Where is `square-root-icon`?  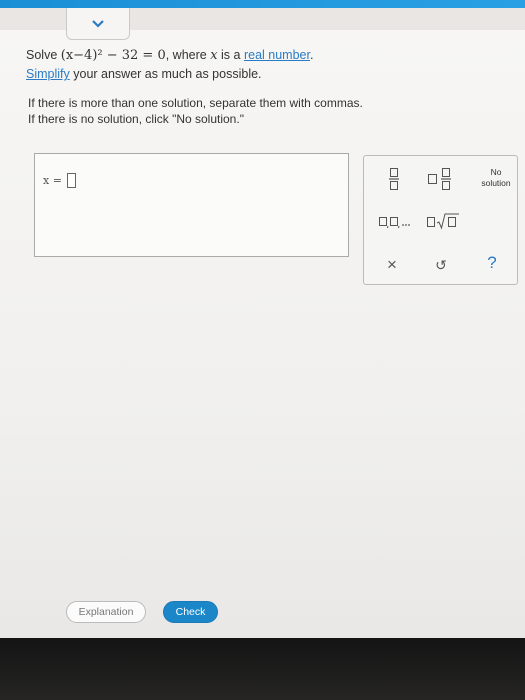 square-root-icon is located at coordinates (443, 221).